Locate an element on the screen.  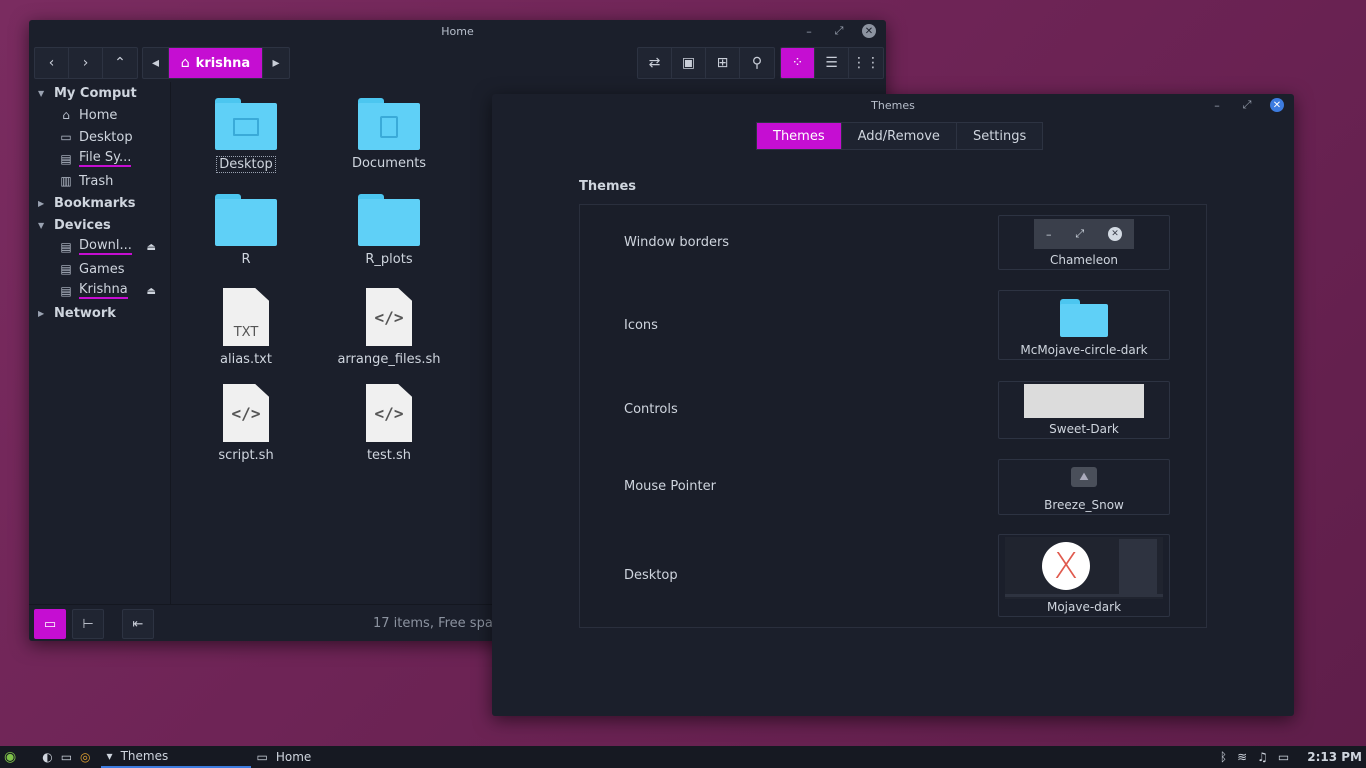
terminal-icon: ▣ is located at coordinates (689, 63).